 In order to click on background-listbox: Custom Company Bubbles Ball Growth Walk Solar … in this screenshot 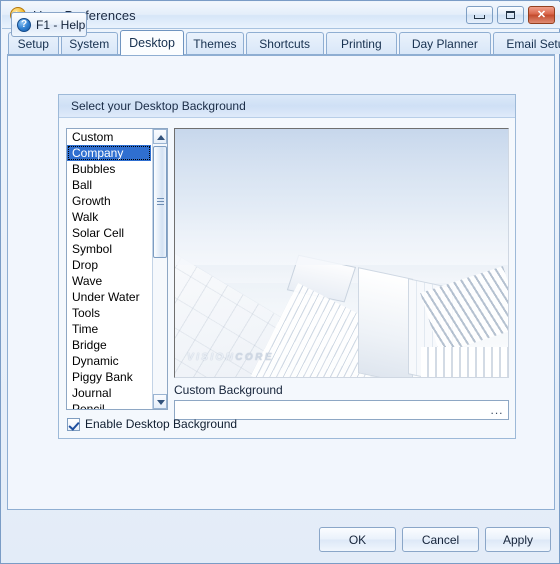, I will do `click(117, 269)`.